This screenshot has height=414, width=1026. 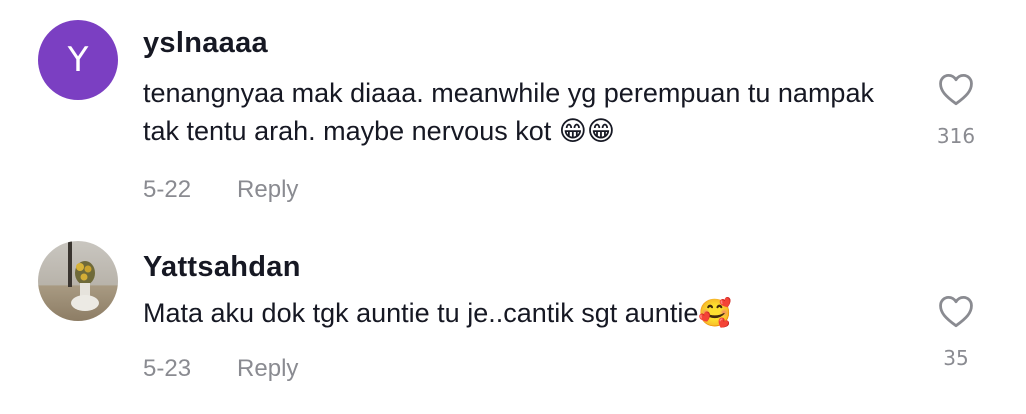 What do you see at coordinates (956, 110) in the screenshot?
I see `like-button: 316` at bounding box center [956, 110].